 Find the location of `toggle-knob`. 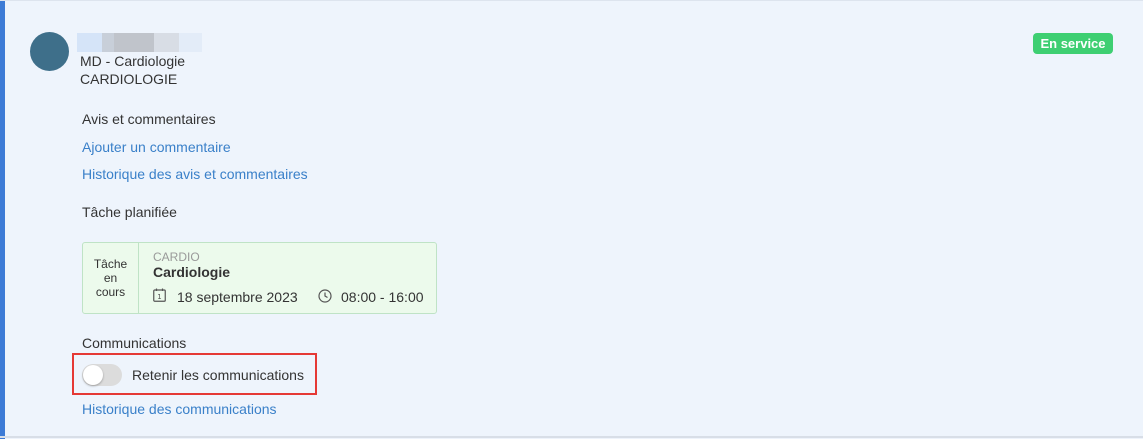

toggle-knob is located at coordinates (93, 375).